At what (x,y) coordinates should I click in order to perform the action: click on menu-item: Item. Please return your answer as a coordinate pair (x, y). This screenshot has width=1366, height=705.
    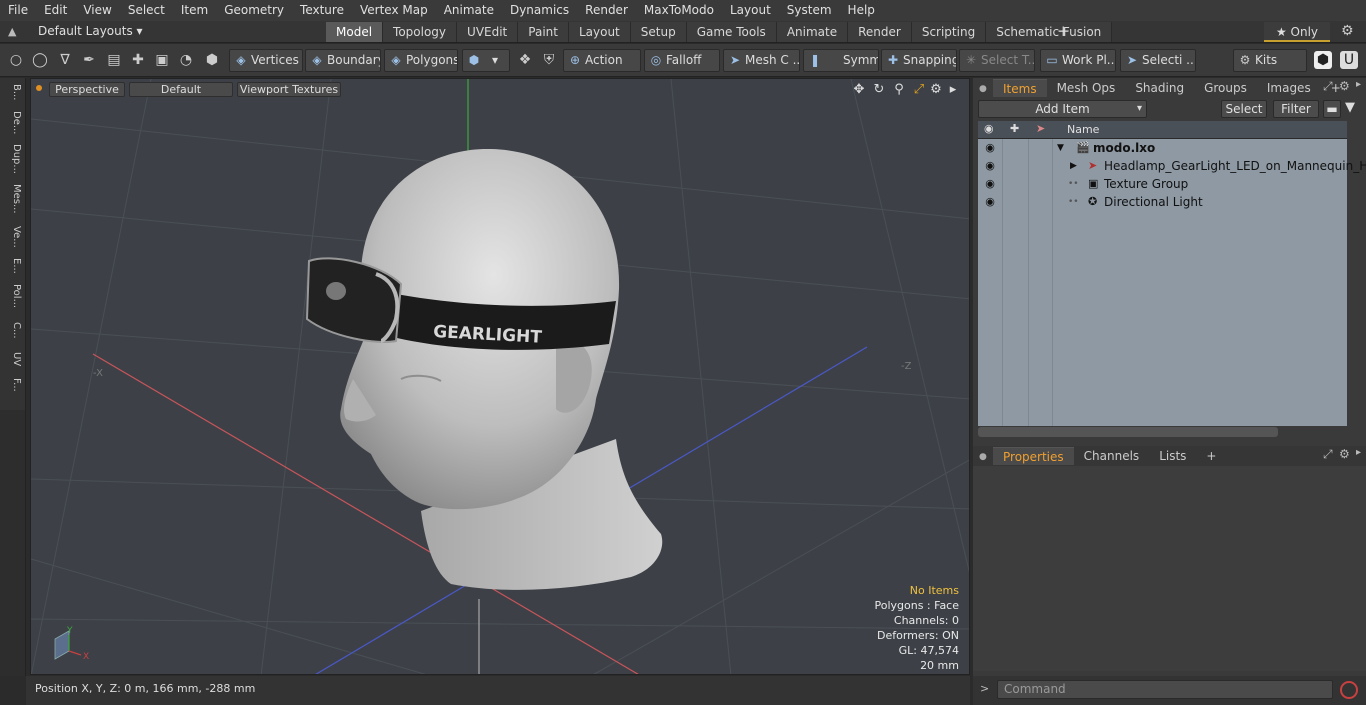
    Looking at the image, I should click on (194, 10).